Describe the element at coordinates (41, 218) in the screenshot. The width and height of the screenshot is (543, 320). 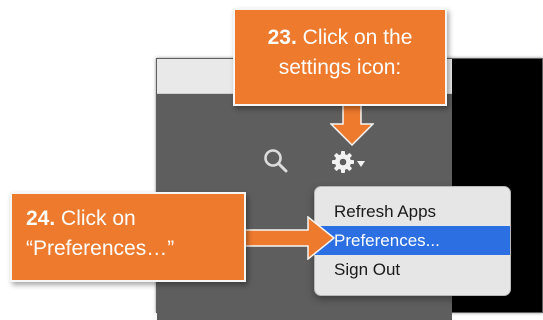
I see `step-number: 24.` at that location.